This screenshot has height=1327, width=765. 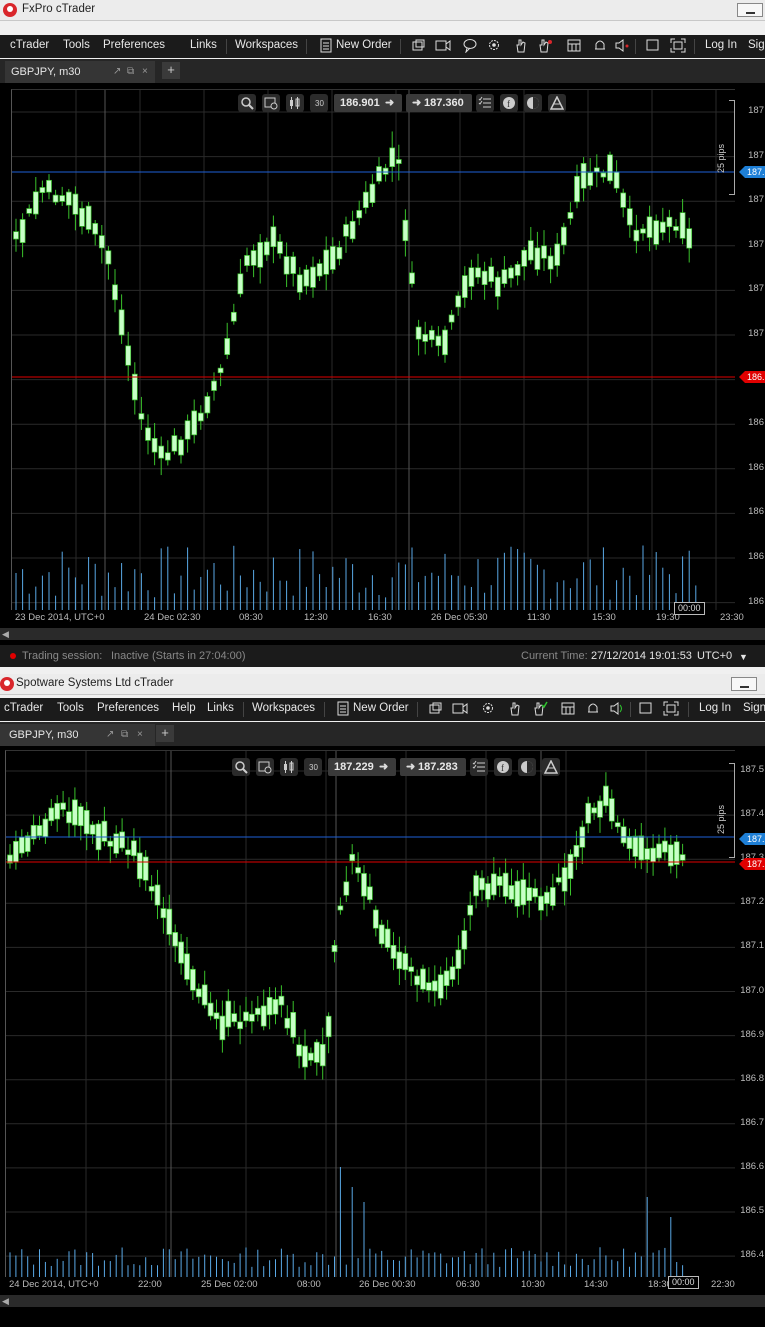 What do you see at coordinates (439, 103) in the screenshot?
I see `buy-price-button: ➜ 187.360` at bounding box center [439, 103].